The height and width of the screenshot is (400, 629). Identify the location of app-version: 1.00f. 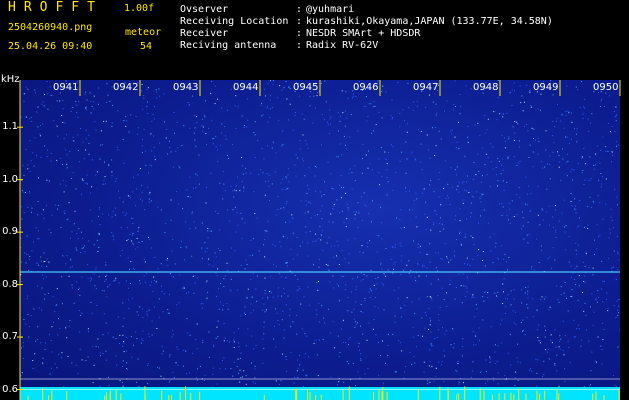
(139, 8).